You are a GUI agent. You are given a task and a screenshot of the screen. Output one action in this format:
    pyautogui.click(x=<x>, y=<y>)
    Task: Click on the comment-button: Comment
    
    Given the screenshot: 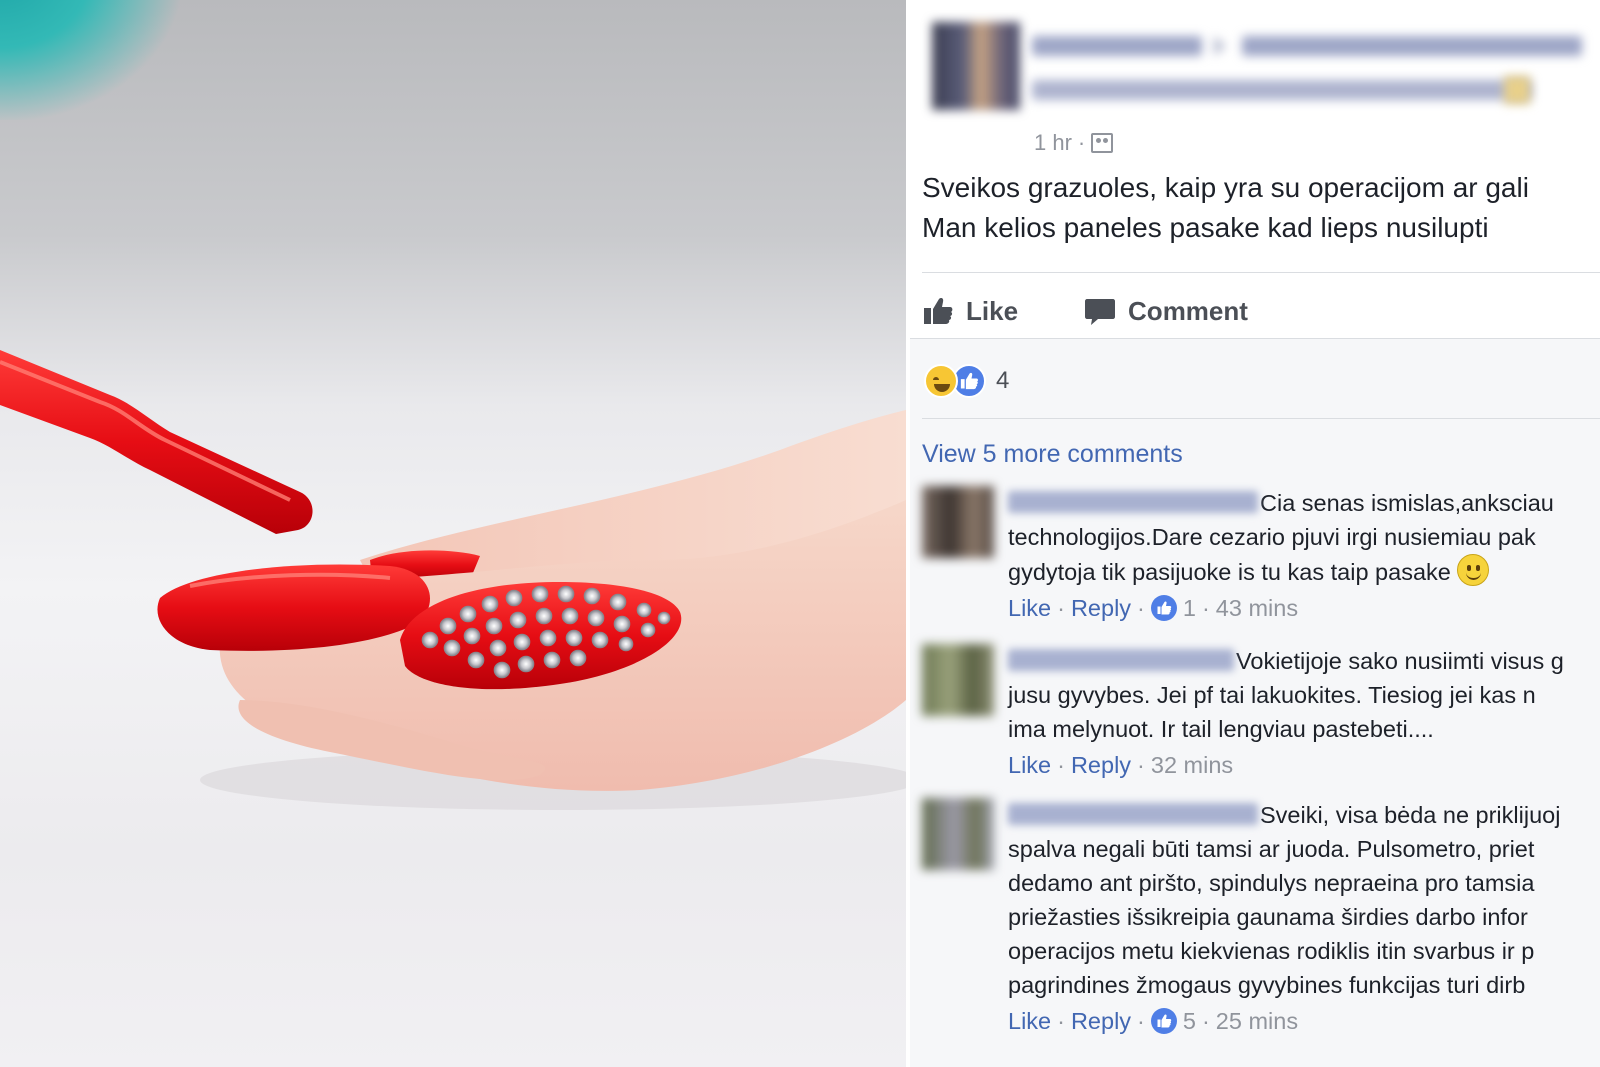 What is the action you would take?
    pyautogui.click(x=1166, y=311)
    